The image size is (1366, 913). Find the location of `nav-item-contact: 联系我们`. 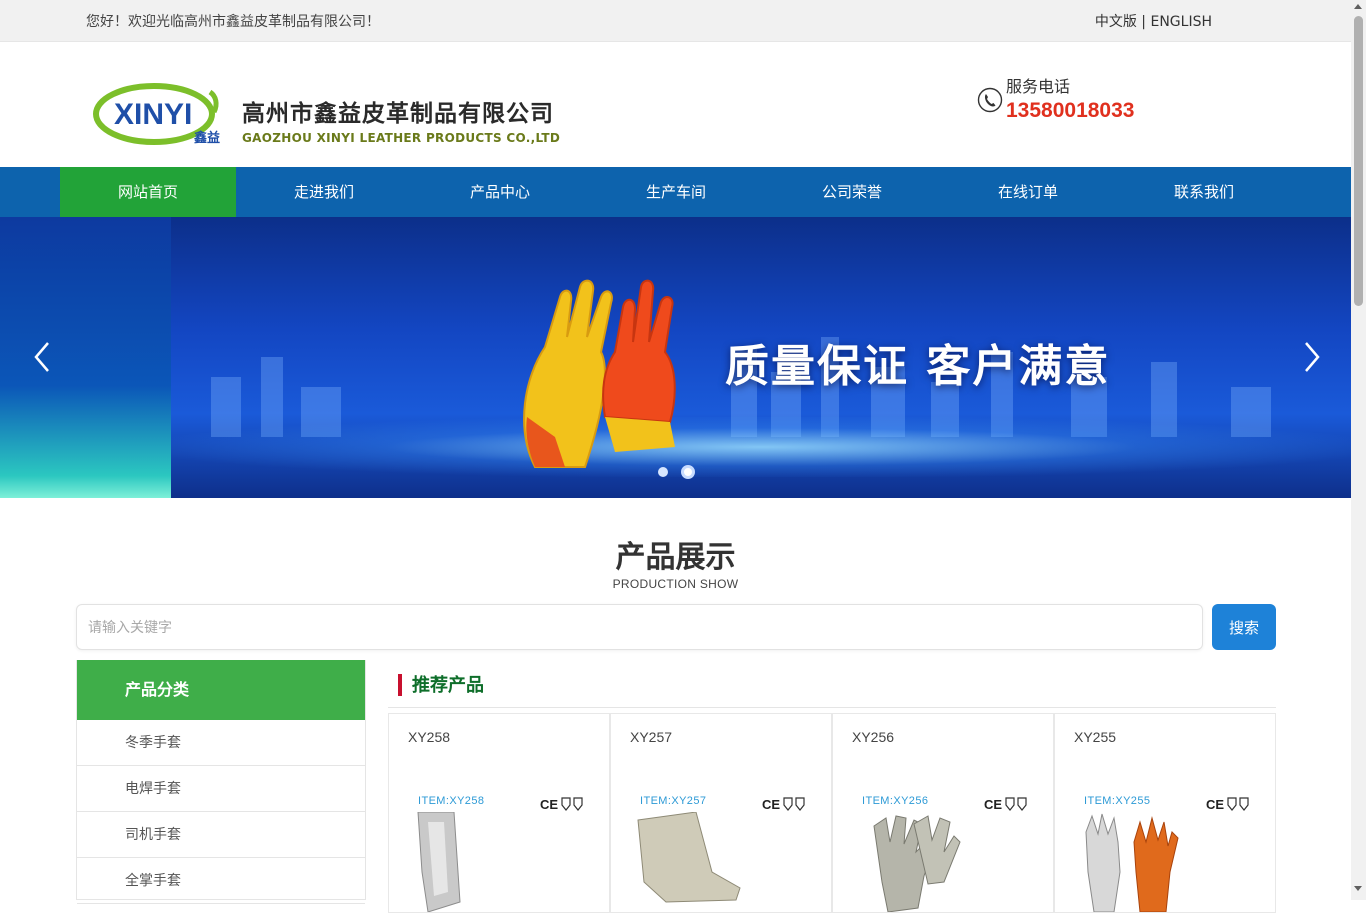

nav-item-contact: 联系我们 is located at coordinates (1204, 192).